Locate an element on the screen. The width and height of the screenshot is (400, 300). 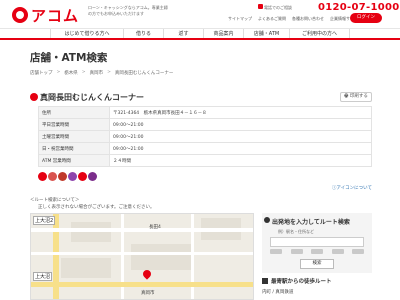
store-header: 真岡長田むじんくんコーナー 🖶 印刷する is located at coordinates (201, 98).